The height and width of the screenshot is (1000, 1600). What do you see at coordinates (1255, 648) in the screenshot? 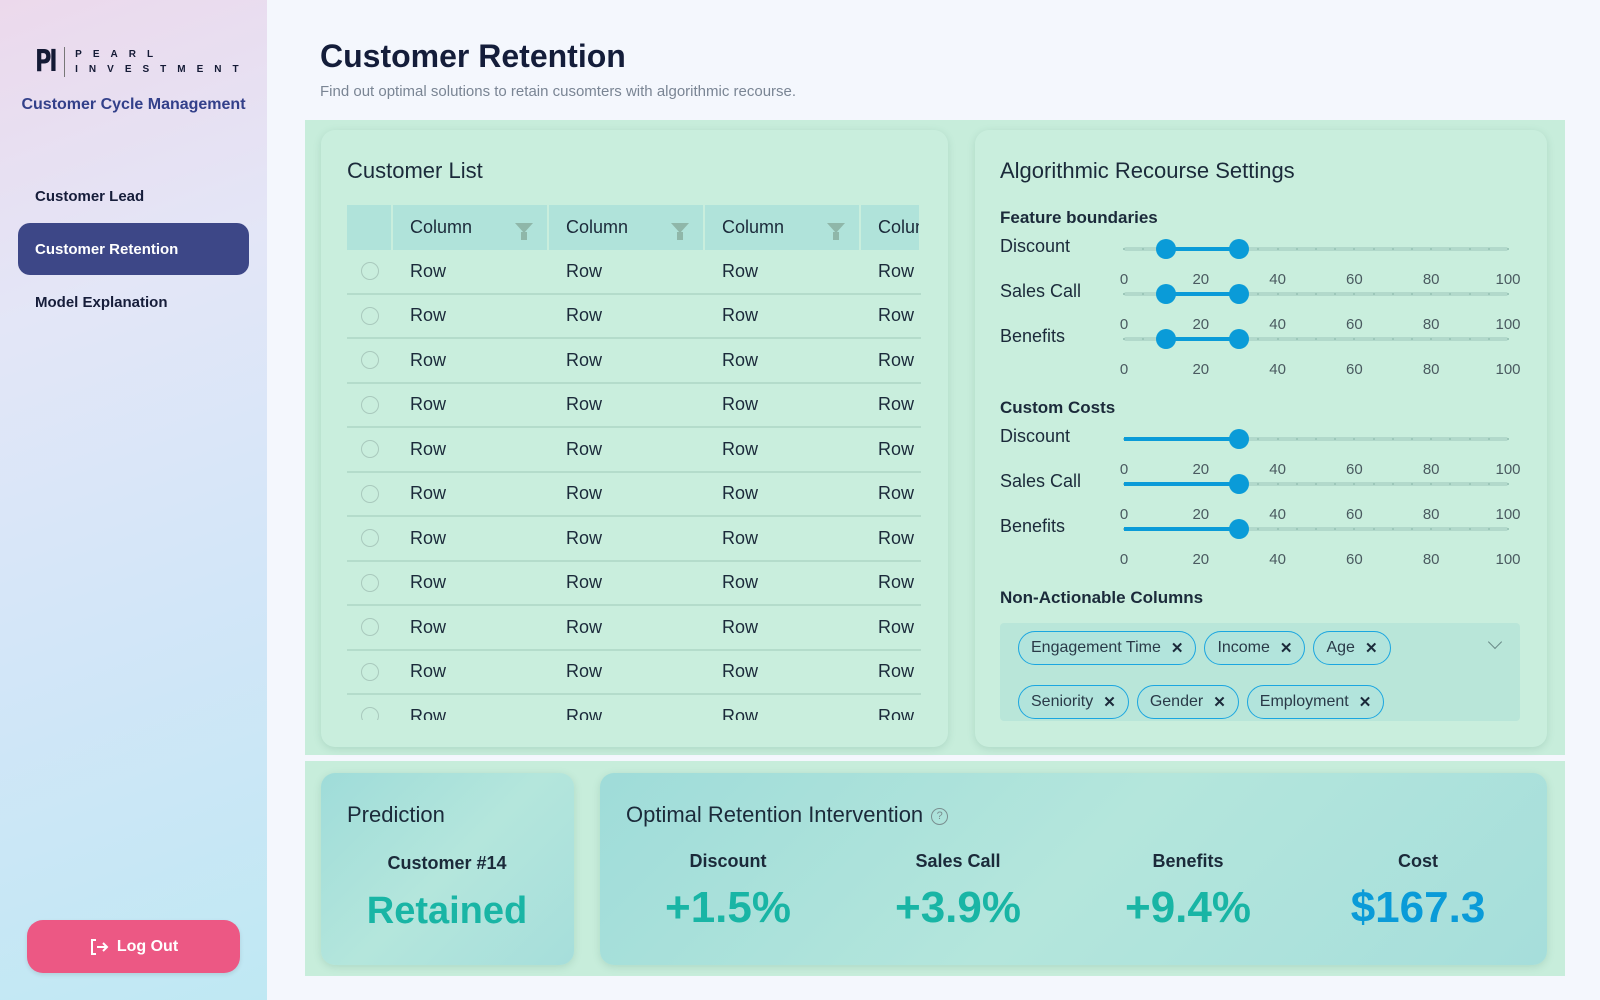
I see `chip: Income ✕` at bounding box center [1255, 648].